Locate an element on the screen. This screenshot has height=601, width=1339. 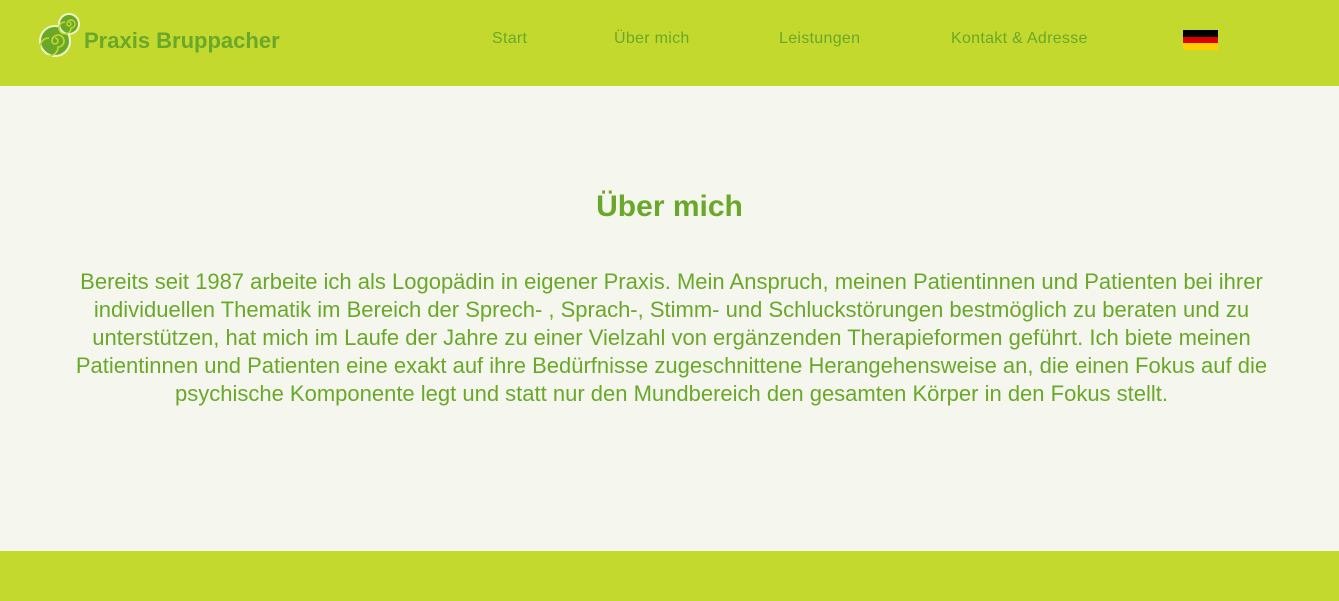
brand-name: Praxis Bruppacher is located at coordinates (182, 41).